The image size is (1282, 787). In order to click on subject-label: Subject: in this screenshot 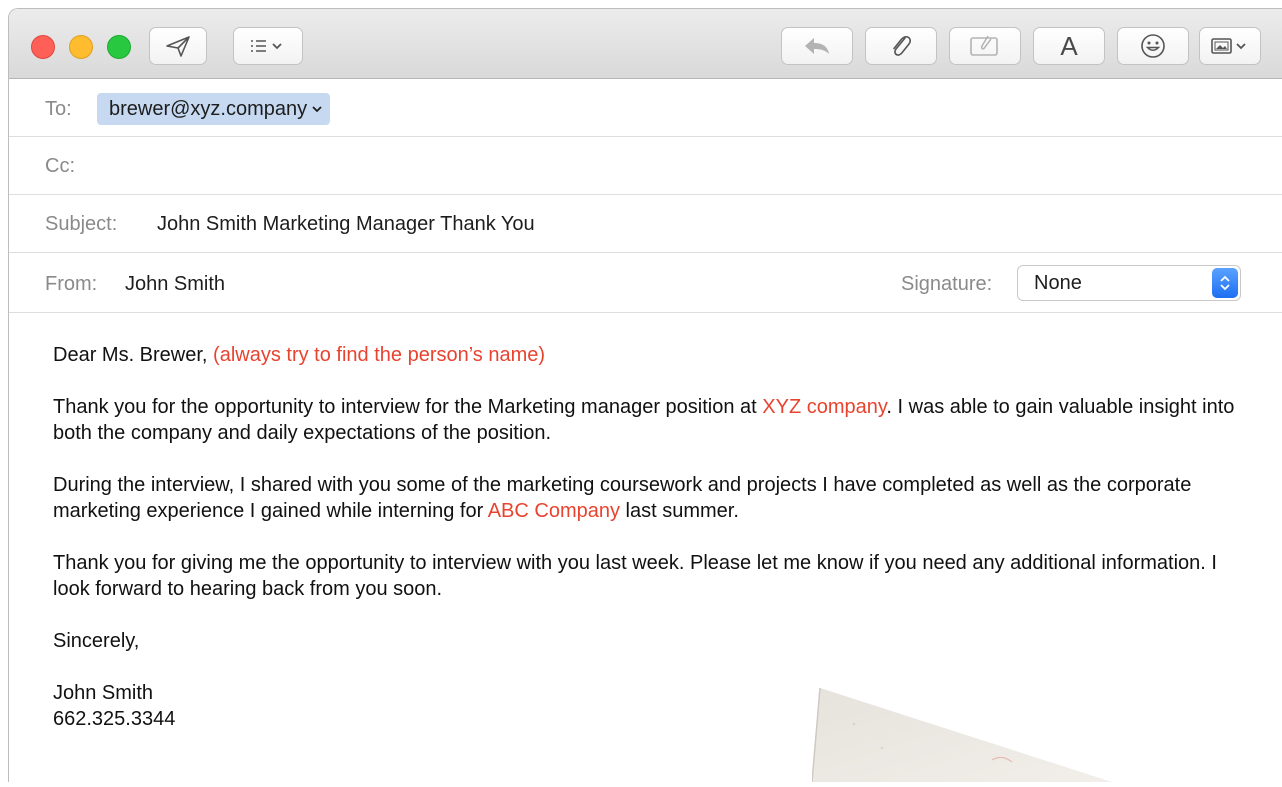, I will do `click(81, 224)`.